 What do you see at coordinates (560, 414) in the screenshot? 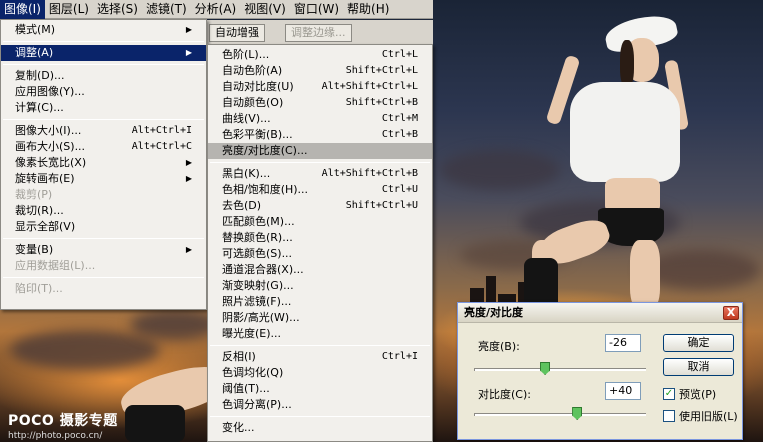
I see `contrast-slider-track` at bounding box center [560, 414].